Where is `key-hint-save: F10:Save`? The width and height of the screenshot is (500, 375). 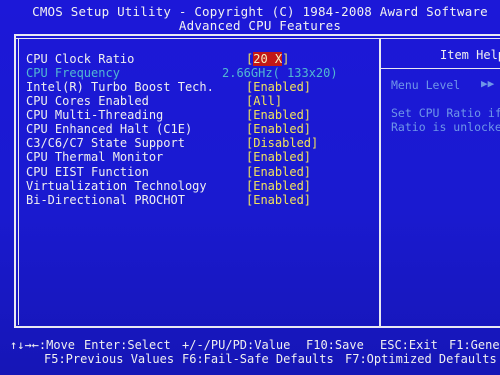
key-hint-save: F10:Save is located at coordinates (335, 345).